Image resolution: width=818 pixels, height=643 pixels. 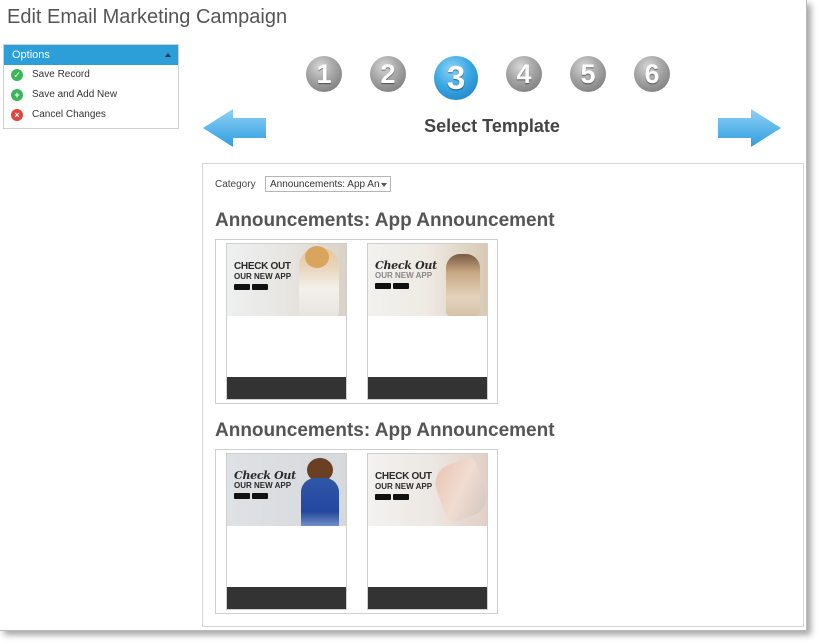 What do you see at coordinates (324, 74) in the screenshot?
I see `step-1: 1` at bounding box center [324, 74].